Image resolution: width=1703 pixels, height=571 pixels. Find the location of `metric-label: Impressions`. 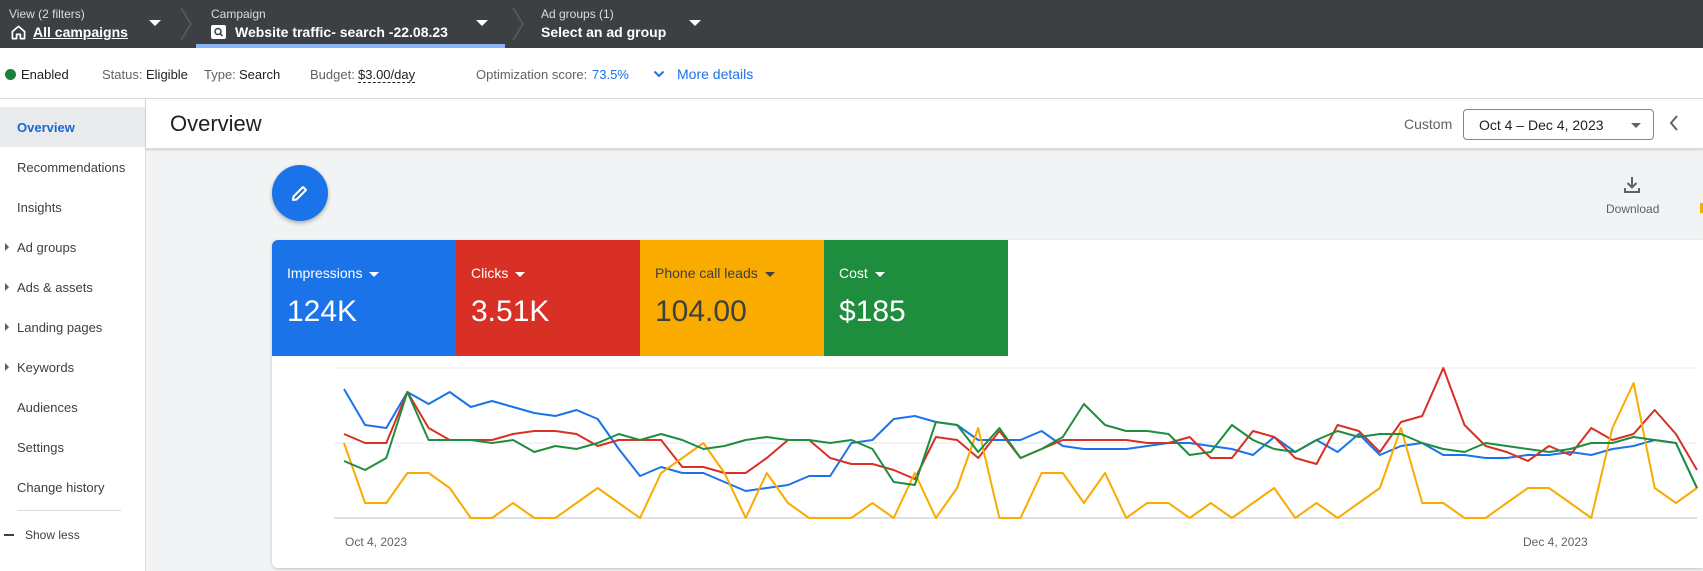

metric-label: Impressions is located at coordinates (333, 273).